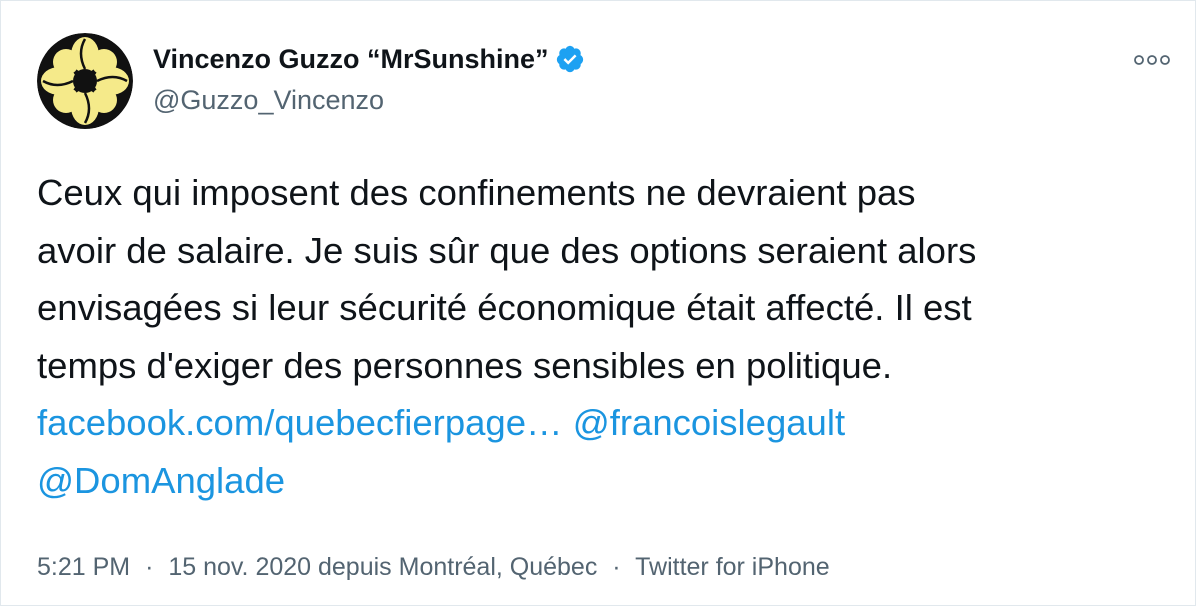 The image size is (1198, 608). What do you see at coordinates (607, 481) in the screenshot?
I see `tweet-links-line: @DomAnglade` at bounding box center [607, 481].